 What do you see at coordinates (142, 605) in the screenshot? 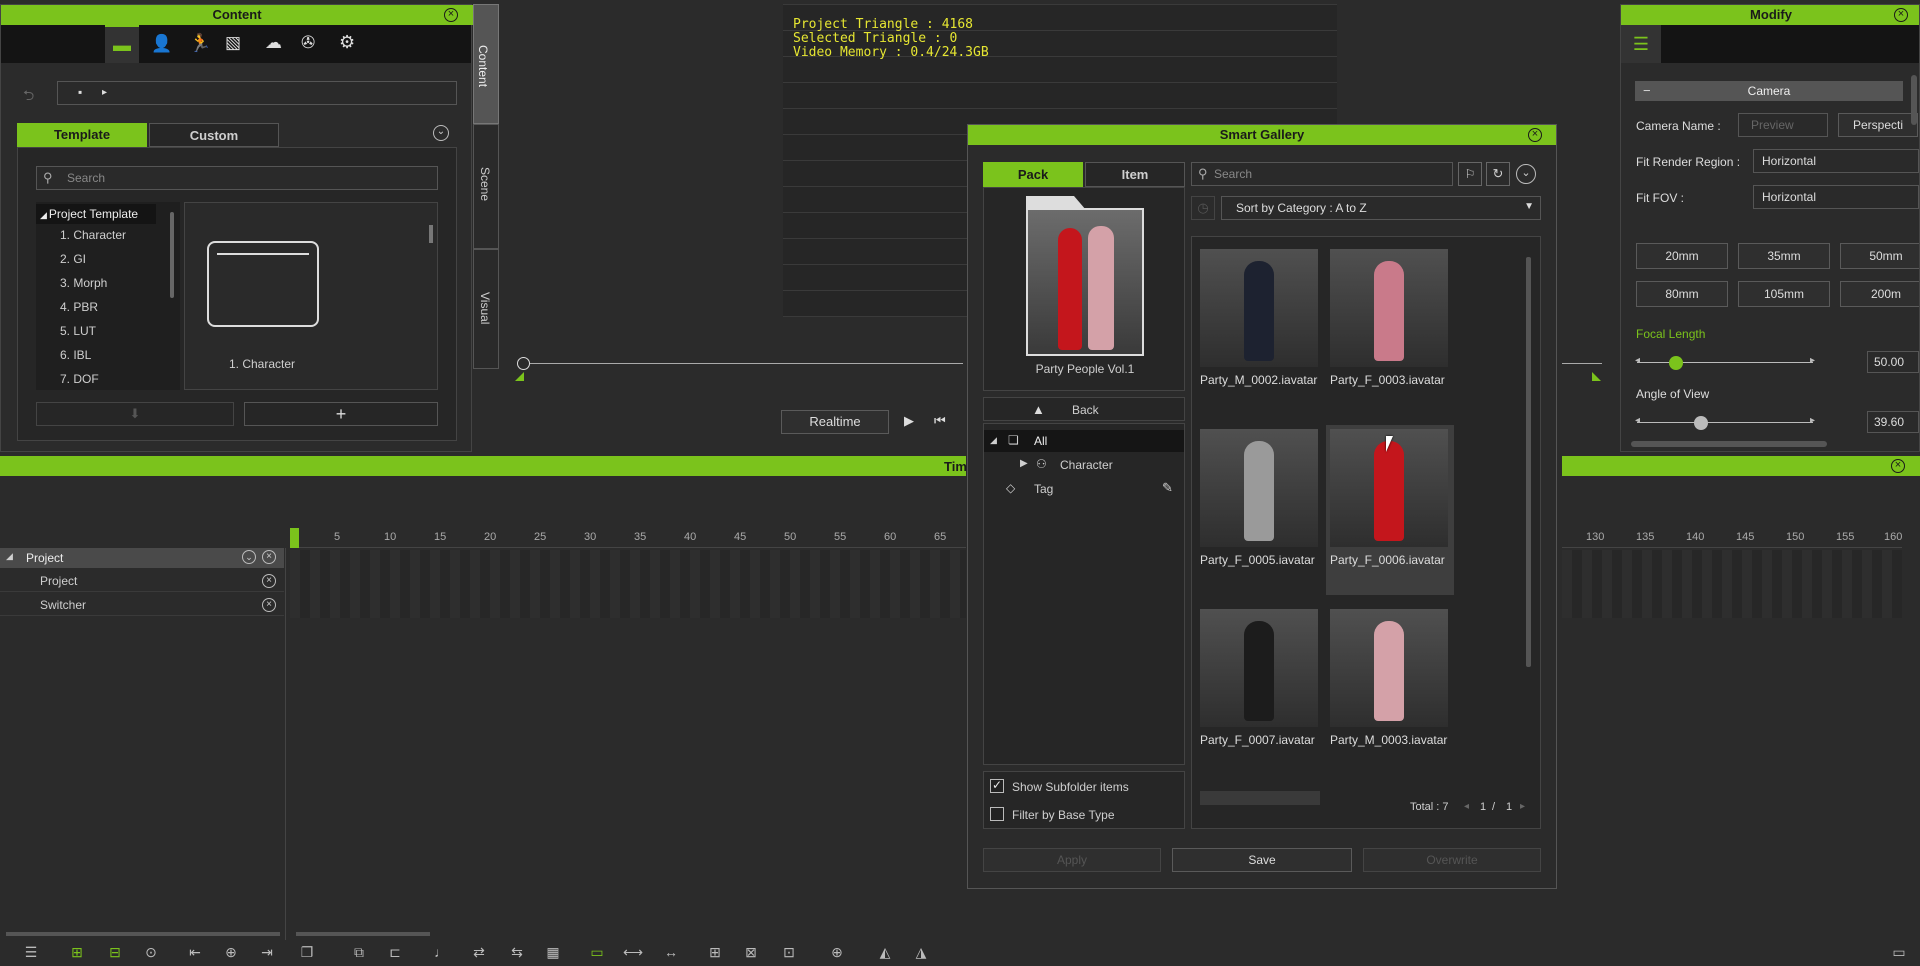
I see `track-row: Switcher ×` at bounding box center [142, 605].